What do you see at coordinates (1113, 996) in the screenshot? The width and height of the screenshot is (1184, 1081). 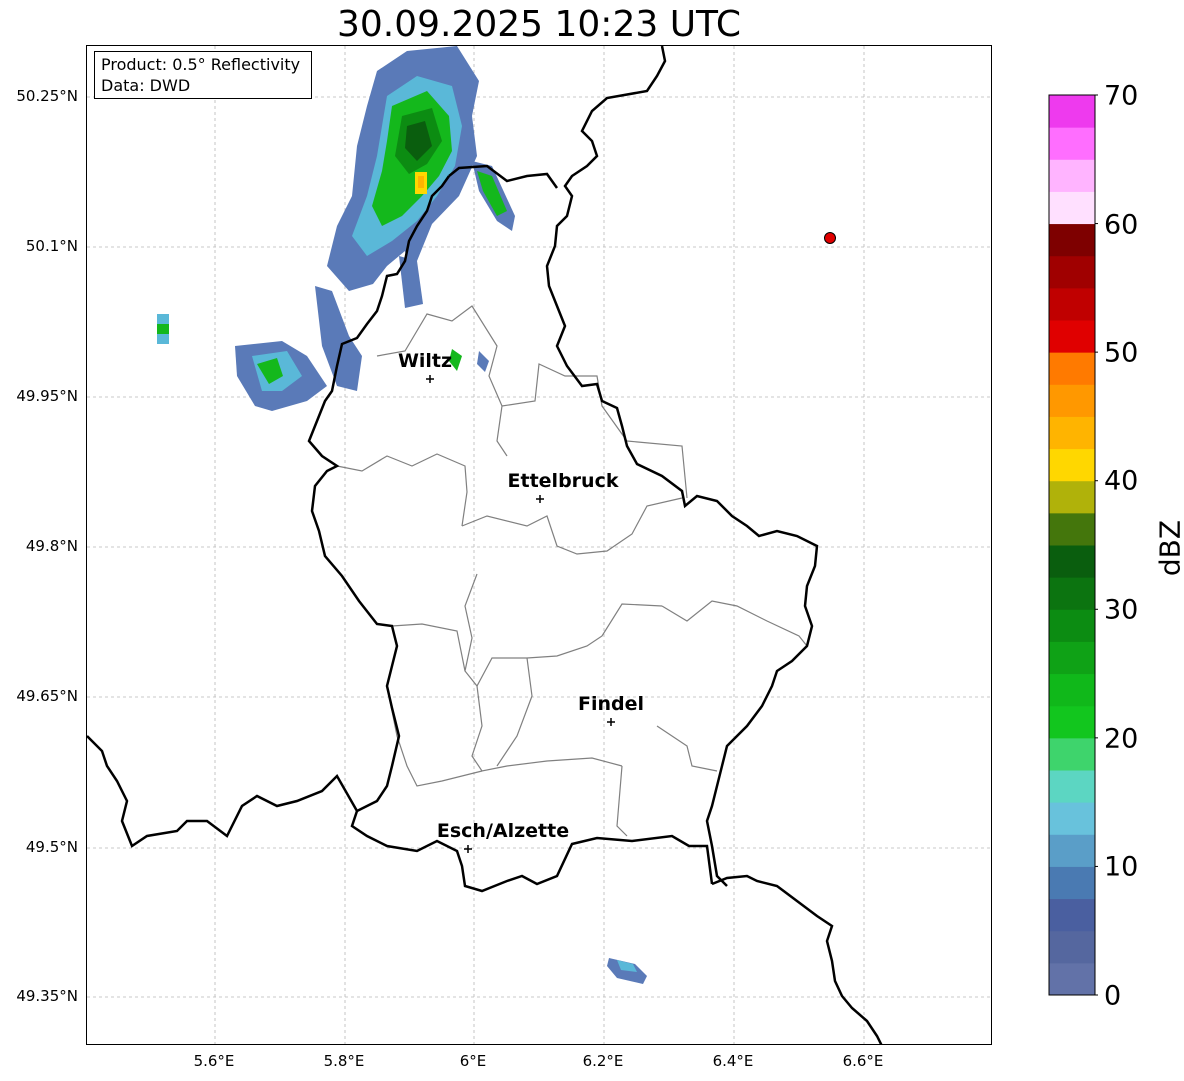 I see `colorbar-tick-label: 0` at bounding box center [1113, 996].